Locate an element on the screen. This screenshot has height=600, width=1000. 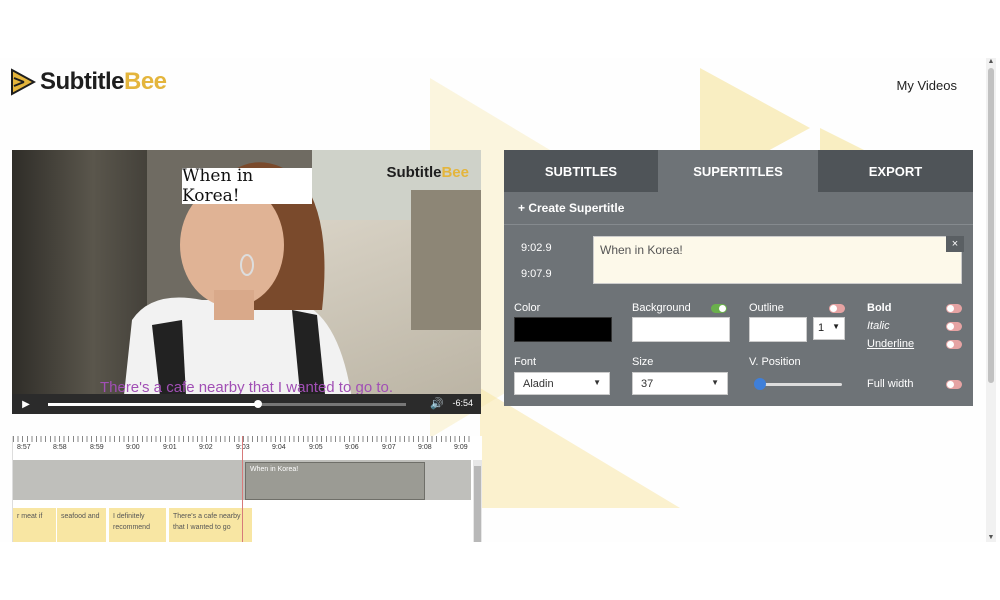
underline-toggle is located at coordinates (954, 344).